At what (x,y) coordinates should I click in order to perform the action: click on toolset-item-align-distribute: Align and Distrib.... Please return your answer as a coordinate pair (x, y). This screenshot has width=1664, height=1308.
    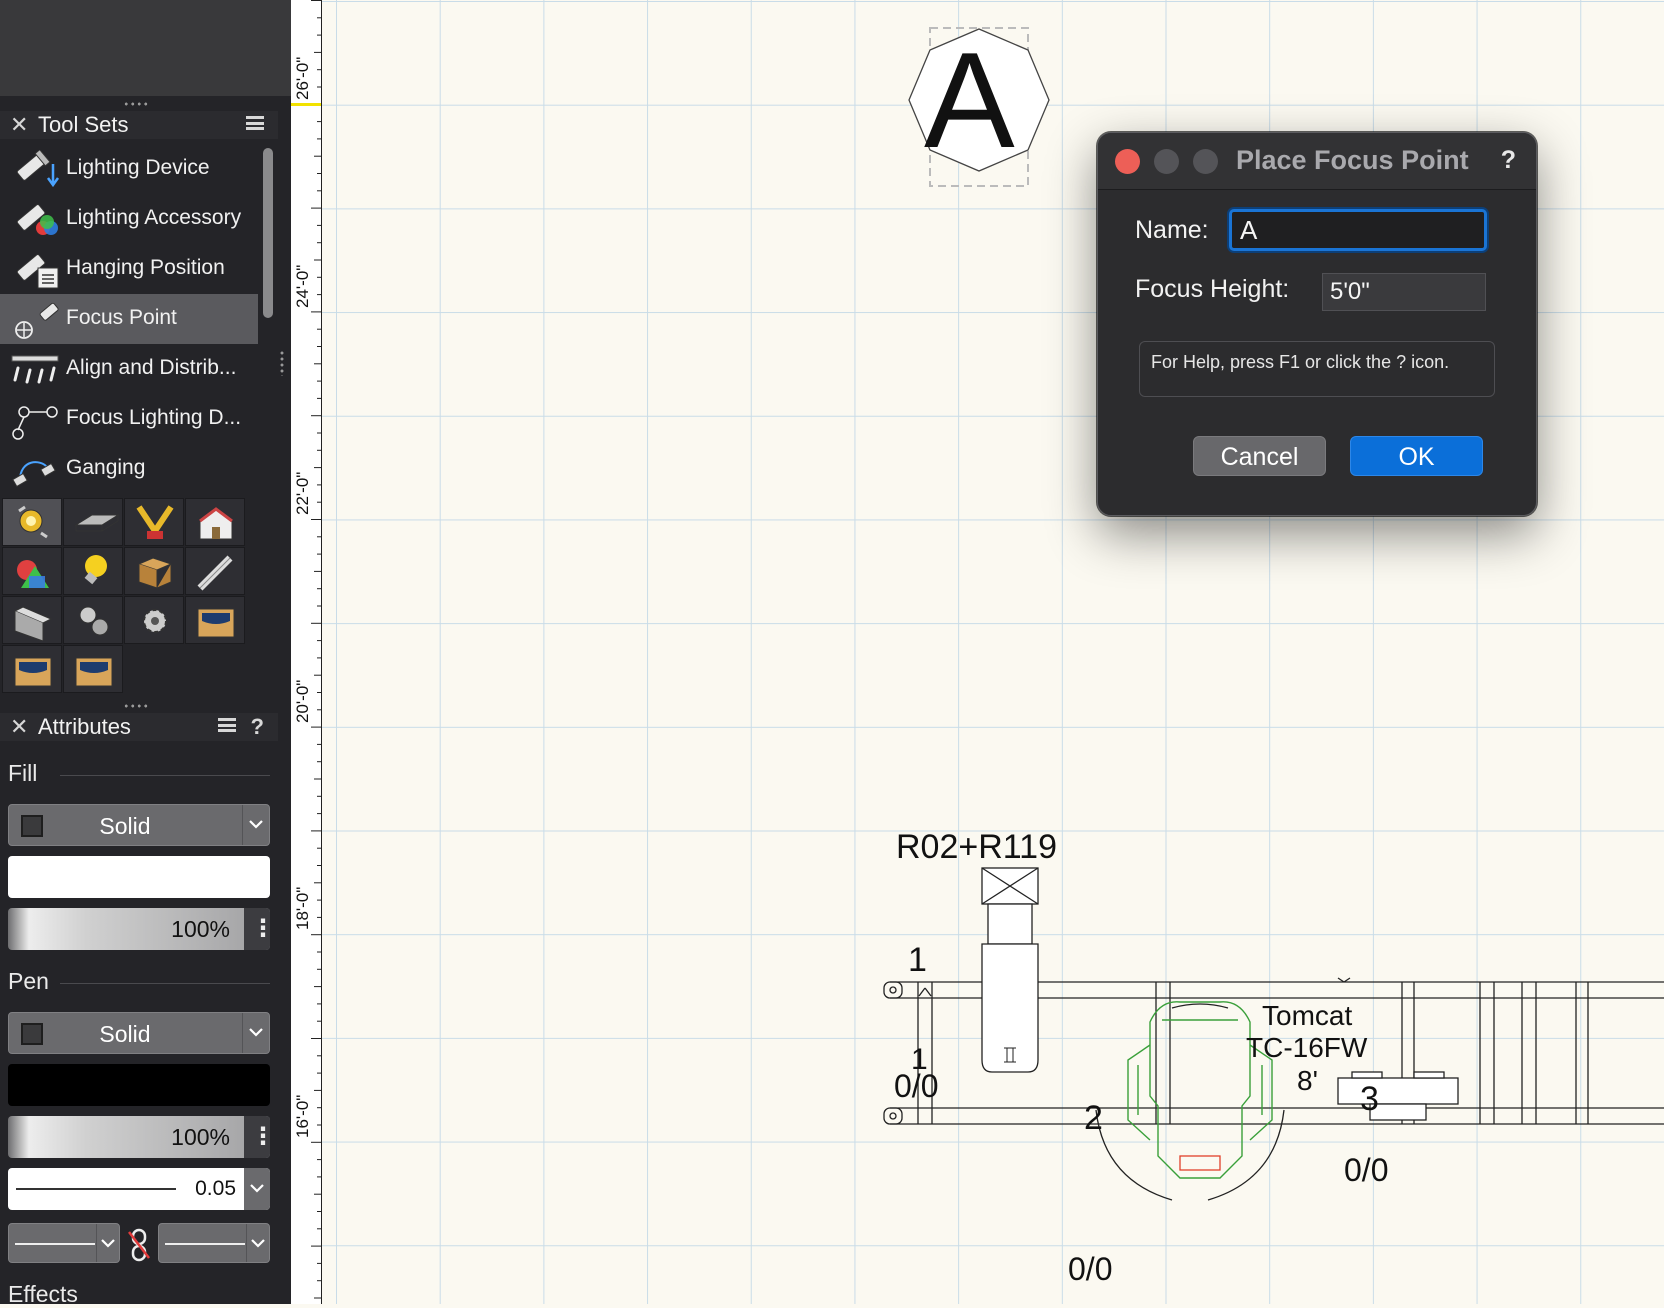
    Looking at the image, I should click on (129, 369).